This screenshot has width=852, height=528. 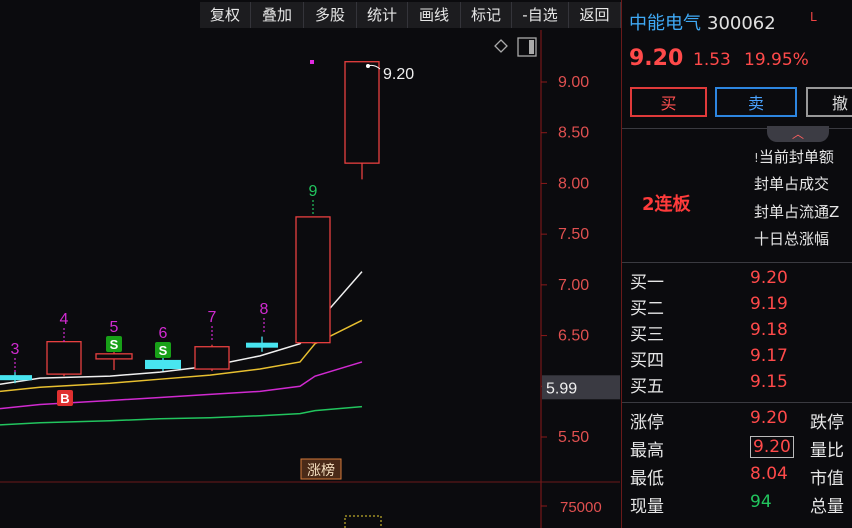 I want to click on stat-label: 现量, so click(x=647, y=507).